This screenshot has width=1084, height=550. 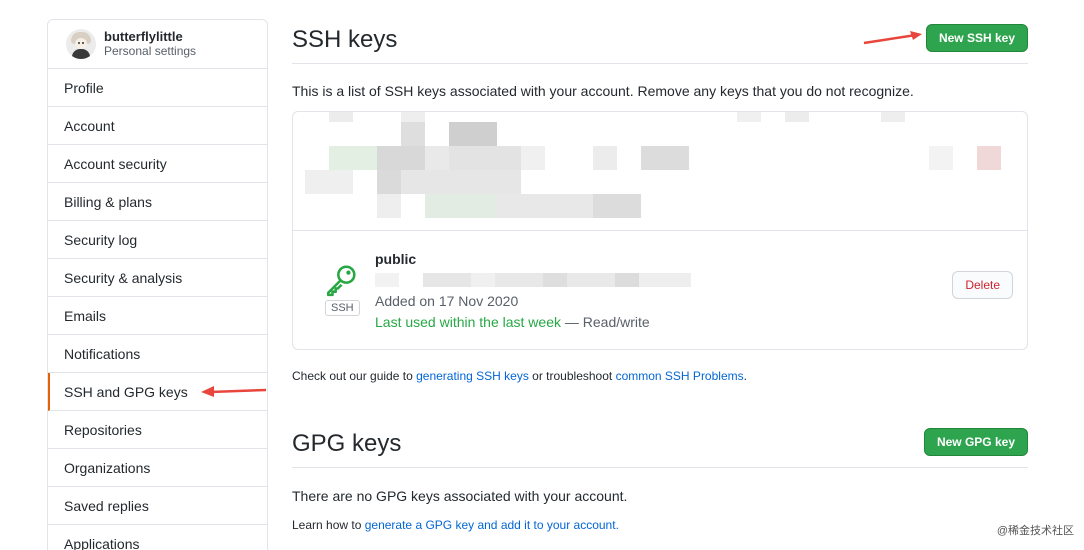 I want to click on key-title: public, so click(x=396, y=259).